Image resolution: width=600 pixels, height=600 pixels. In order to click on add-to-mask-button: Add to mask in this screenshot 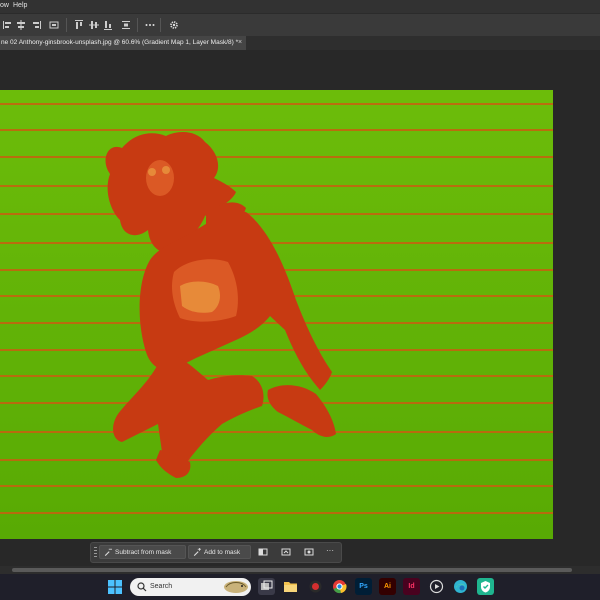, I will do `click(219, 552)`.